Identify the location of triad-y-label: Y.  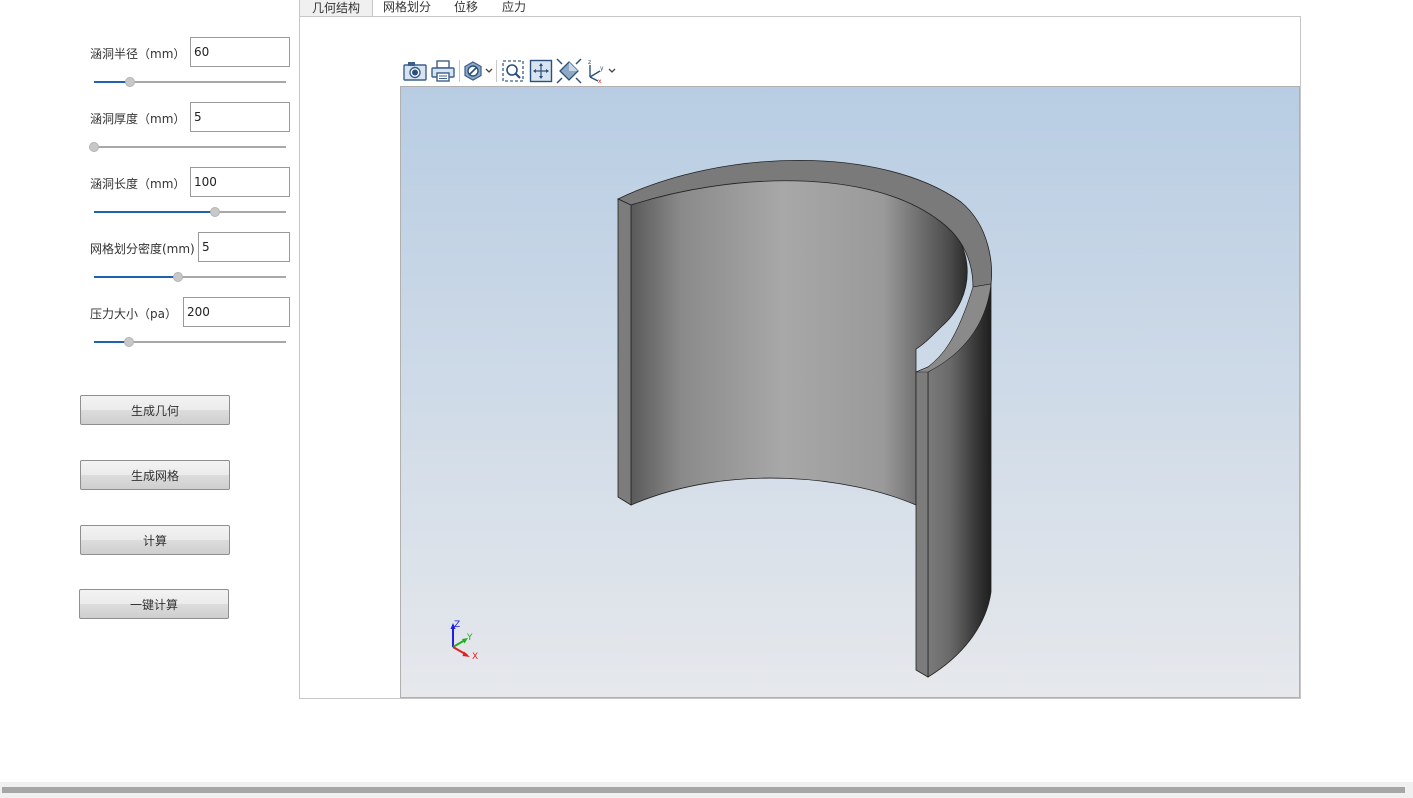
(469, 638).